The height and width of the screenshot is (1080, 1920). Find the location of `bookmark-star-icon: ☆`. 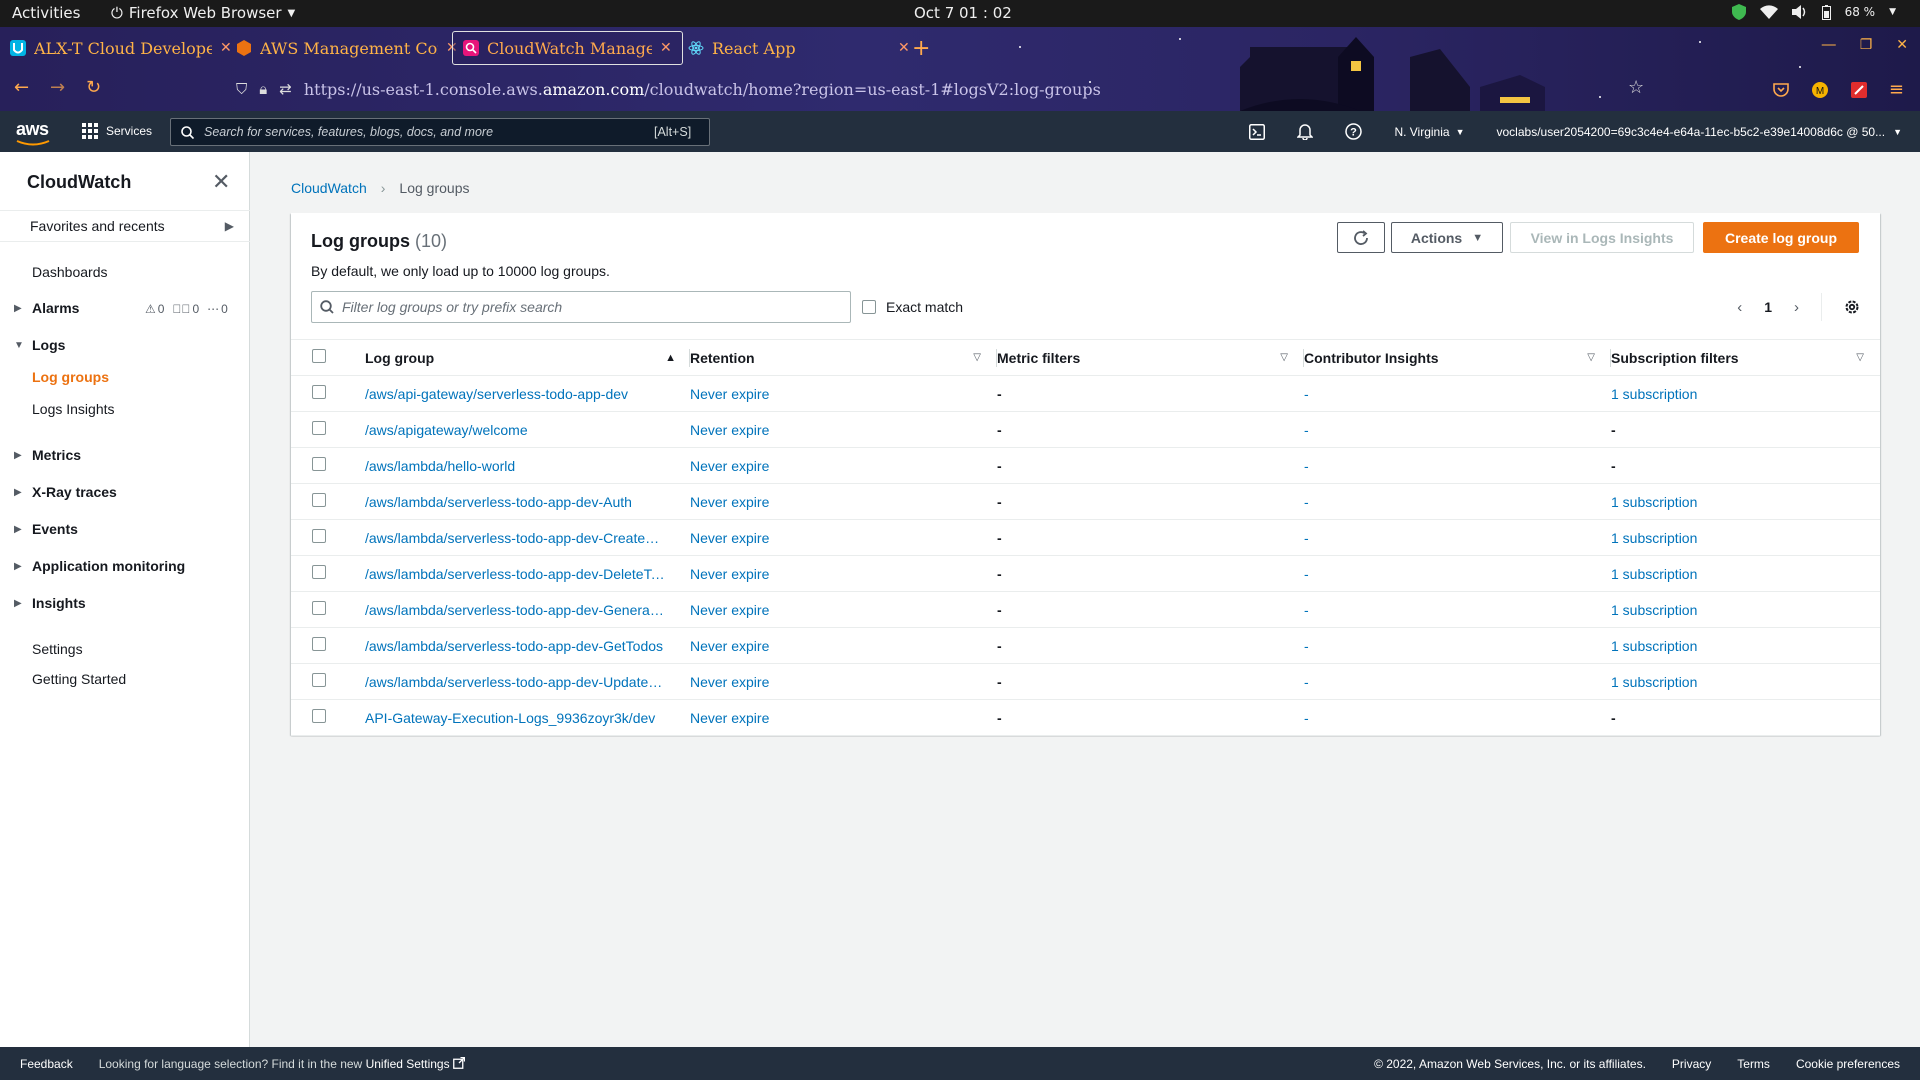

bookmark-star-icon: ☆ is located at coordinates (1636, 87).